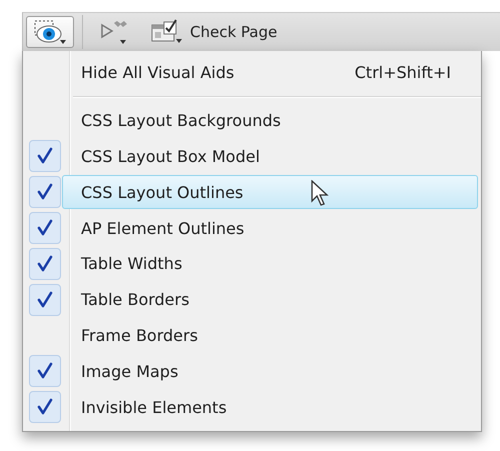  What do you see at coordinates (139, 335) in the screenshot?
I see `menu-item-label: Frame Borders` at bounding box center [139, 335].